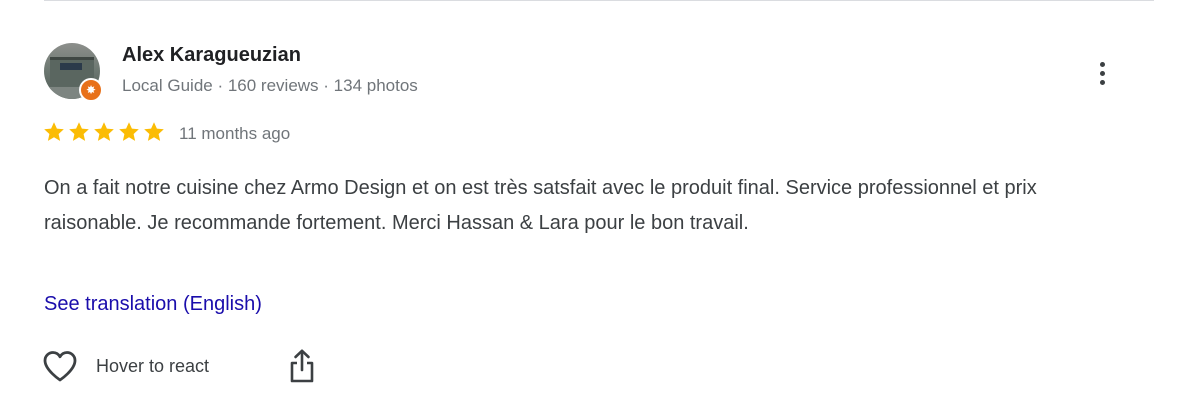 The width and height of the screenshot is (1200, 412). What do you see at coordinates (211, 55) in the screenshot?
I see `author-name: Alex Karagueuzian` at bounding box center [211, 55].